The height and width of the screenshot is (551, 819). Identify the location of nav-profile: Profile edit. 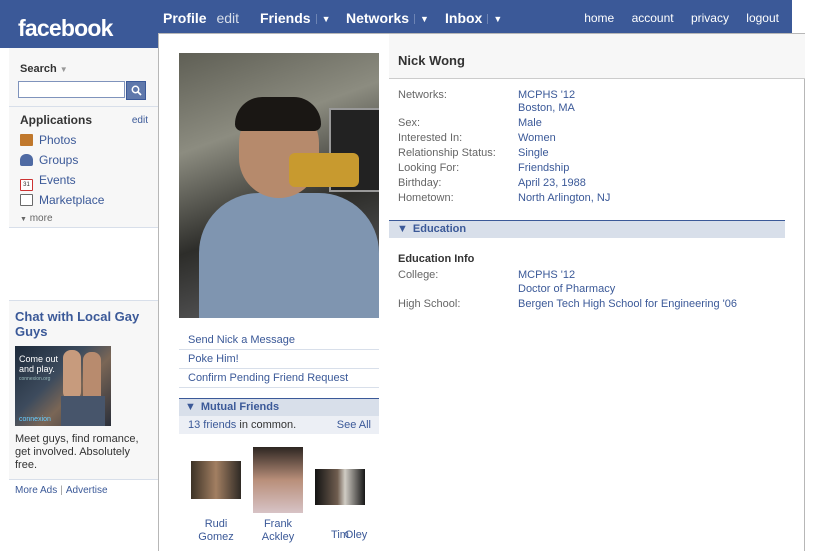
(201, 18).